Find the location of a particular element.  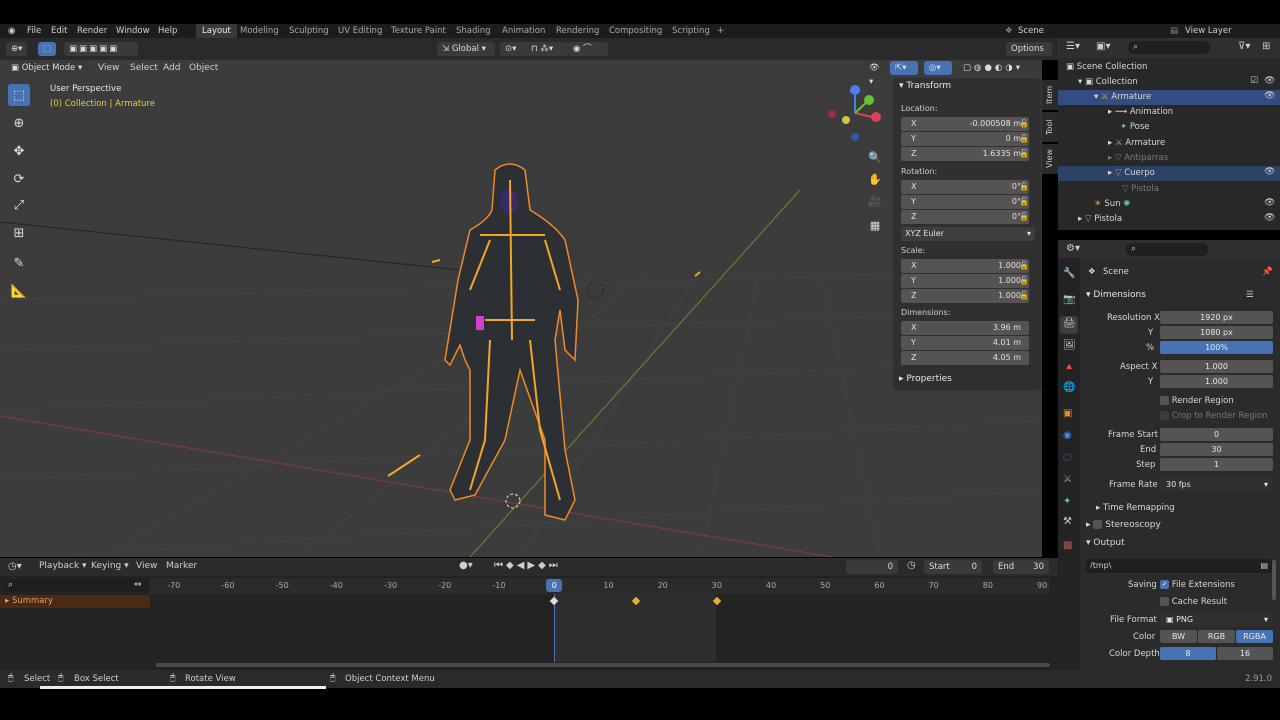

ortho-grid-icon: ▦ is located at coordinates (875, 225).